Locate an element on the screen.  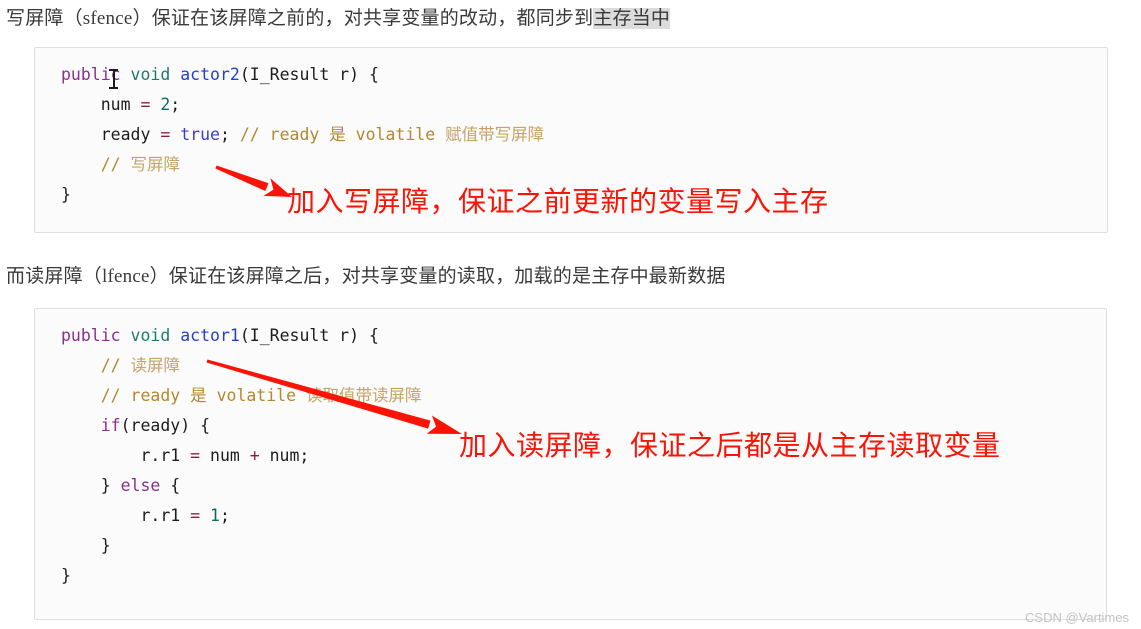
code-token: num; is located at coordinates (284, 455).